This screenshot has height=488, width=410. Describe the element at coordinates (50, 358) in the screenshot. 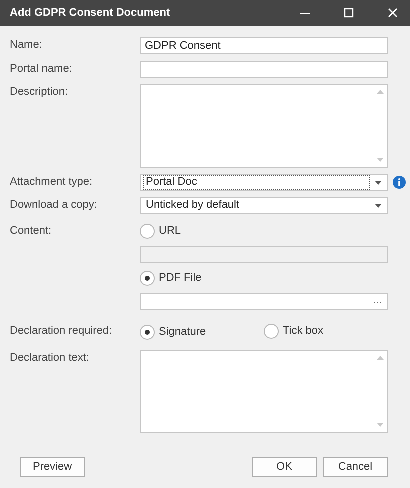

I see `field-label: Declaration text:` at that location.